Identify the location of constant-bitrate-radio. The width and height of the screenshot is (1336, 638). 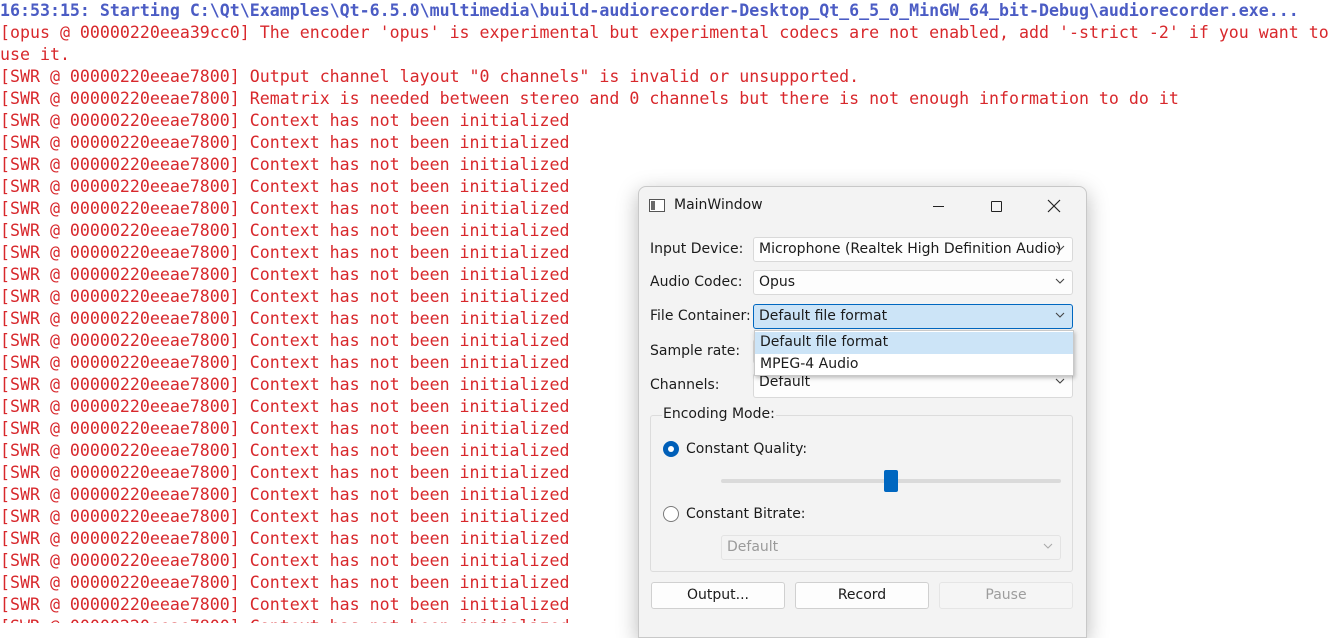
(671, 514).